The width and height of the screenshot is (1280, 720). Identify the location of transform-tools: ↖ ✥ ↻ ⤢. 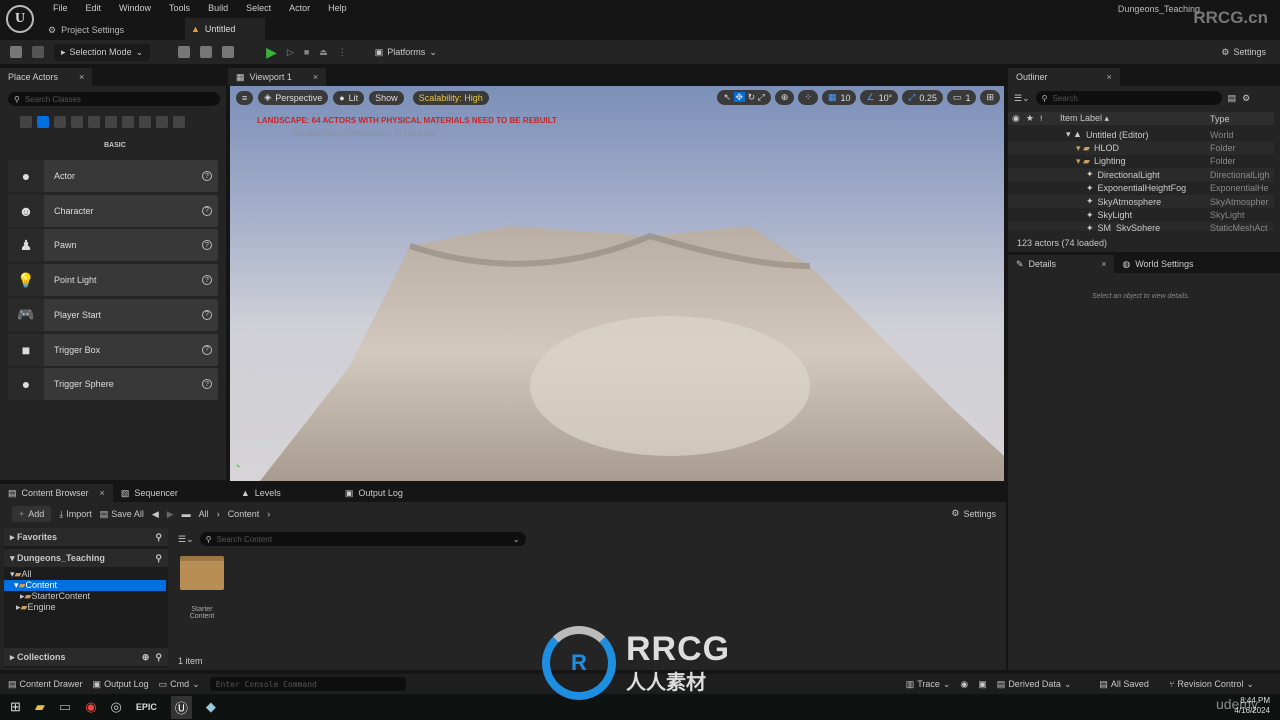
(744, 97).